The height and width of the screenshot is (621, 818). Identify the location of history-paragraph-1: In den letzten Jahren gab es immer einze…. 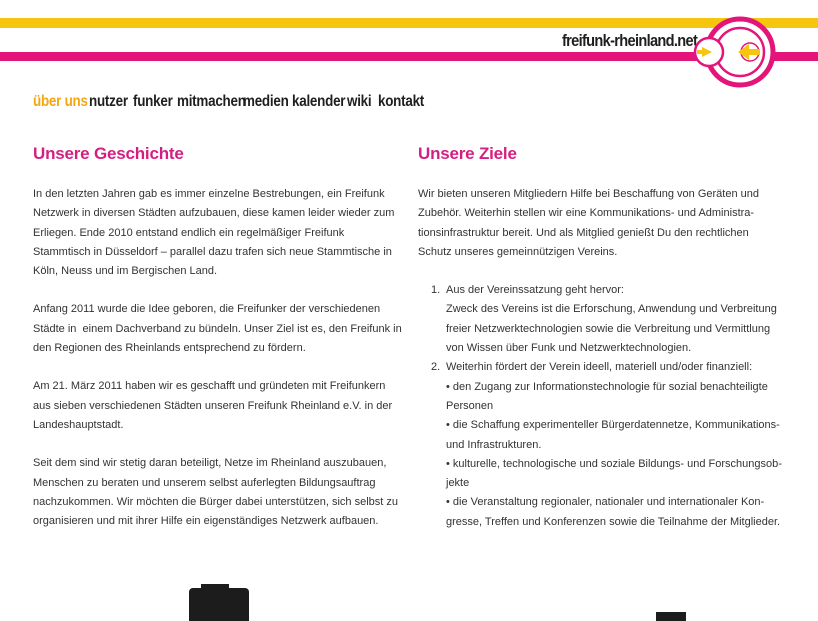
(218, 233).